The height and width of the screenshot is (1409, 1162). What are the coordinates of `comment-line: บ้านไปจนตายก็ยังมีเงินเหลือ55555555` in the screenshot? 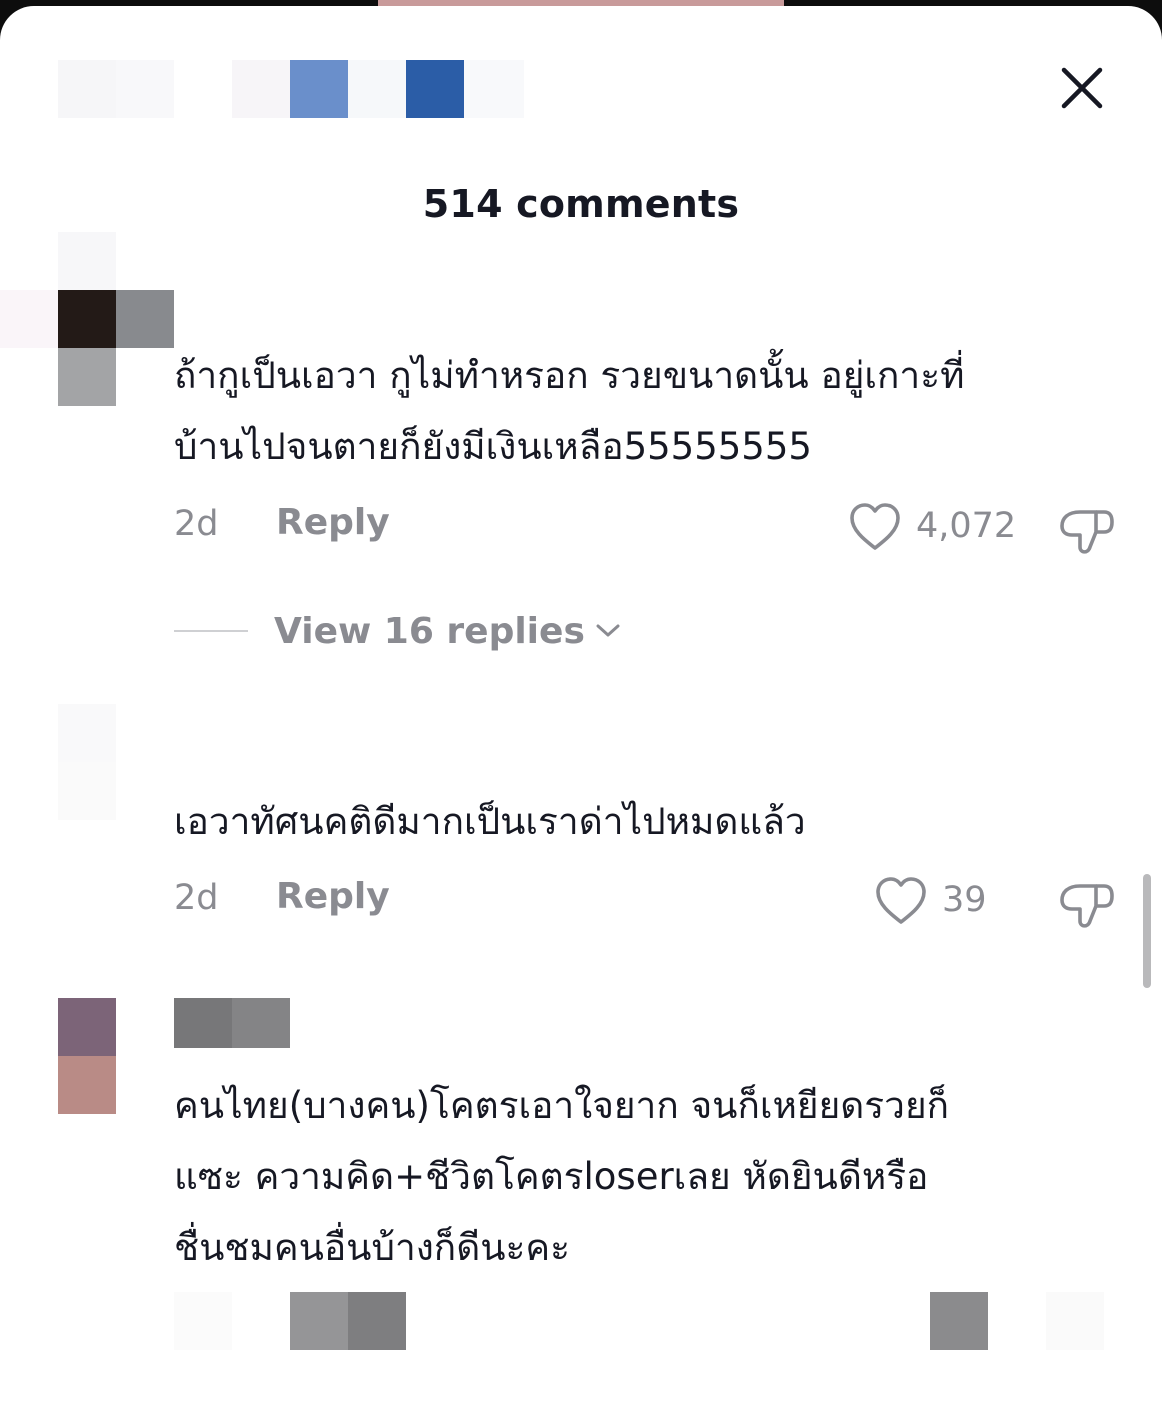 It's located at (493, 446).